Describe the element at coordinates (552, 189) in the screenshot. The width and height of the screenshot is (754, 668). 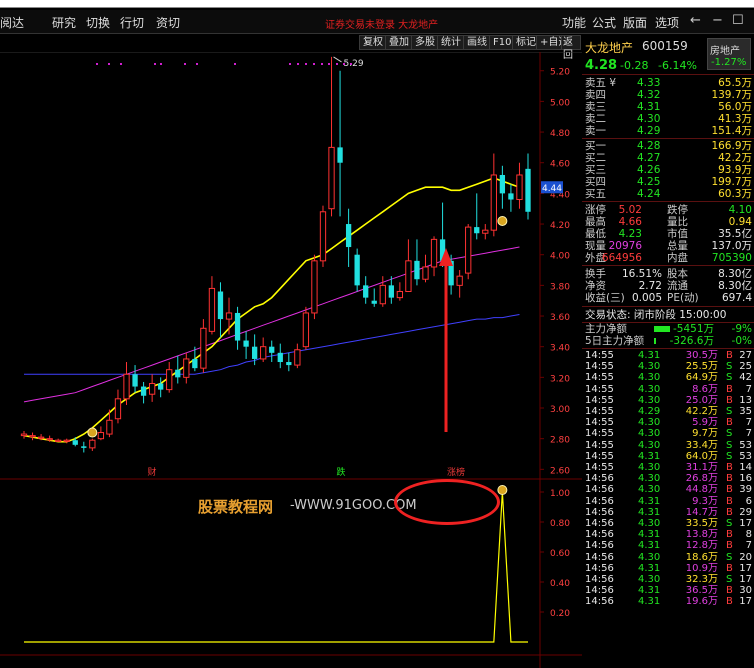
I see `last-price-label: 4.44` at that location.